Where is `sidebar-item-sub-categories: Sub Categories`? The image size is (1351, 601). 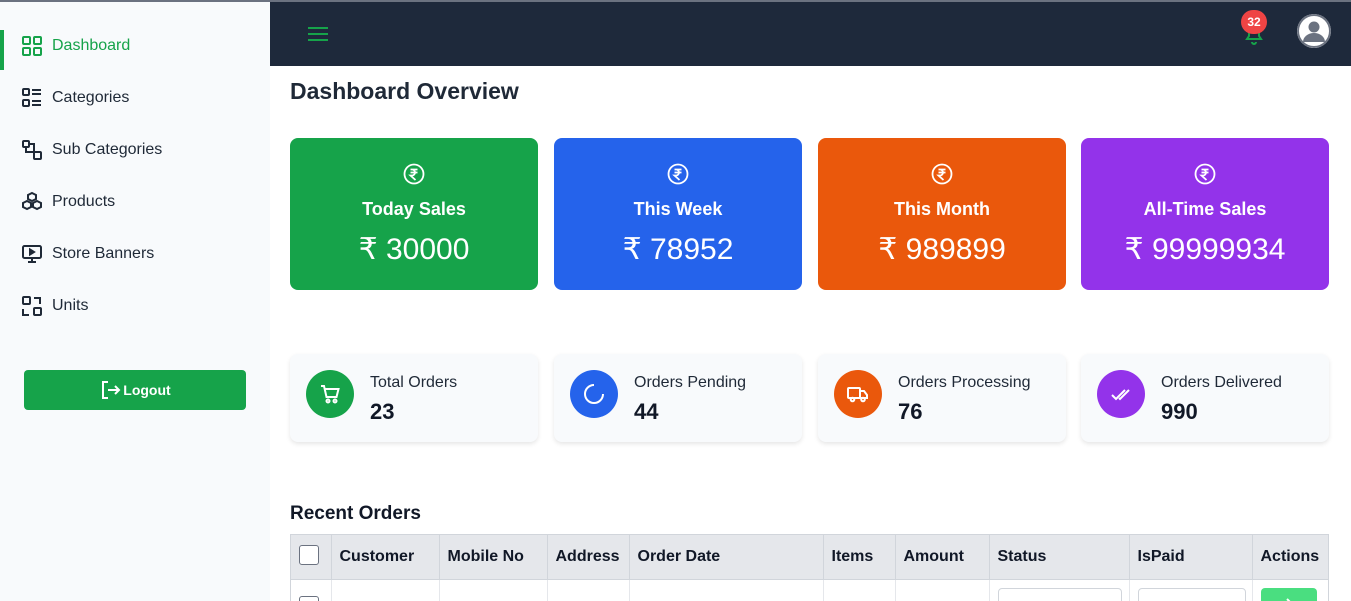
sidebar-item-sub-categories: Sub Categories is located at coordinates (135, 150).